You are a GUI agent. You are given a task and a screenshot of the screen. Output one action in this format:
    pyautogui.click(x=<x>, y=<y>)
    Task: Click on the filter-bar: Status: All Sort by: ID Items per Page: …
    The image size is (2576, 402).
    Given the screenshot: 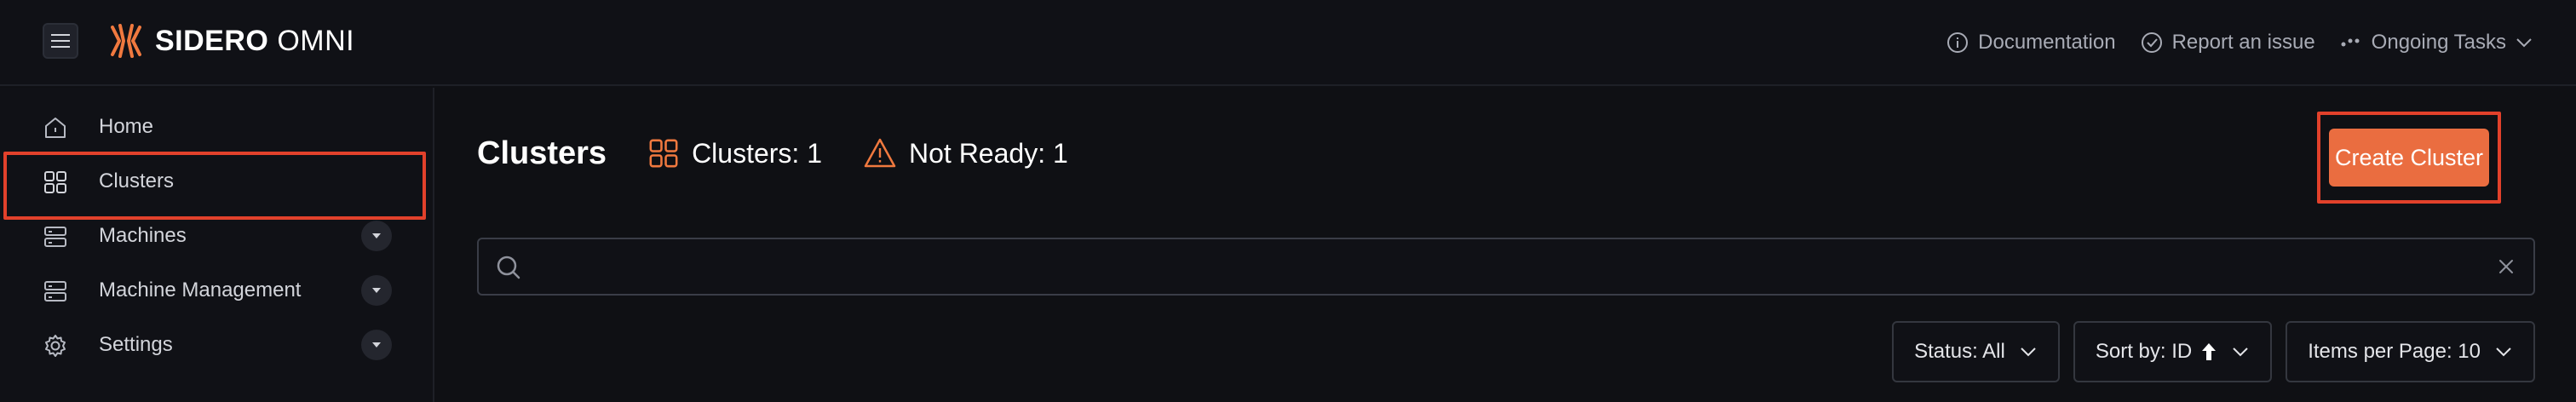 What is the action you would take?
    pyautogui.click(x=2213, y=351)
    